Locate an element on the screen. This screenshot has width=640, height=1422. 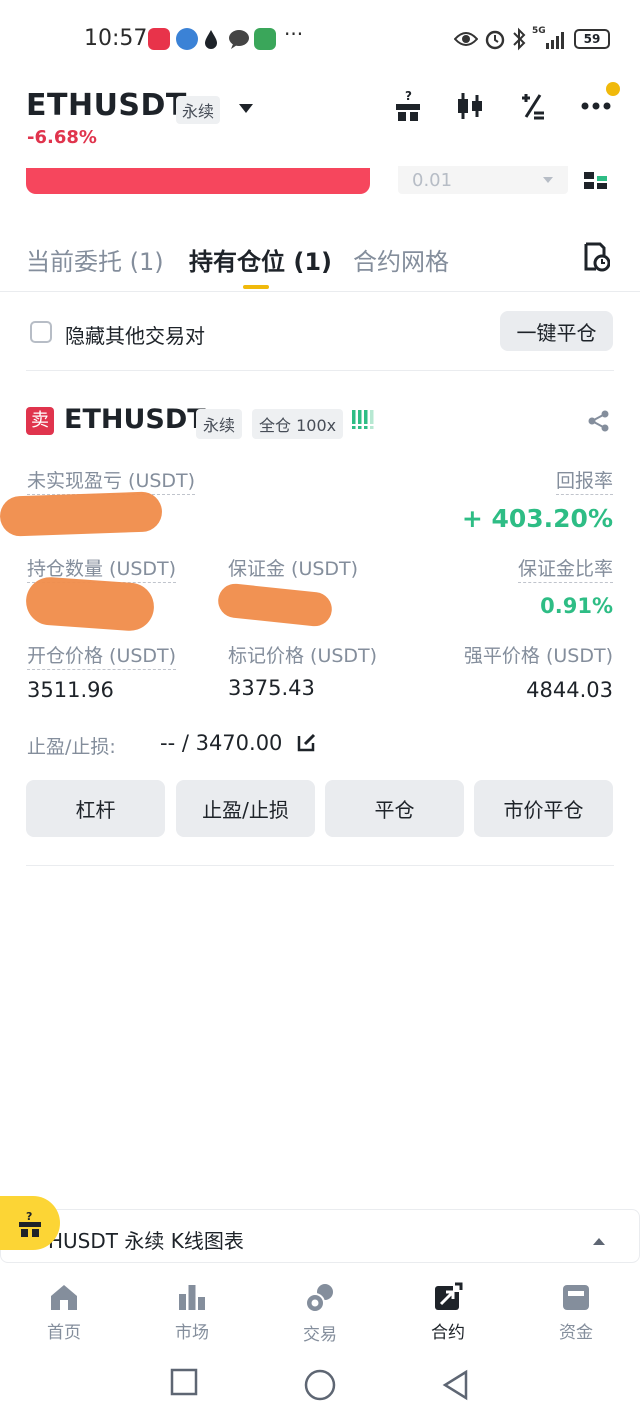
chevron-up-icon is located at coordinates (599, 1240).